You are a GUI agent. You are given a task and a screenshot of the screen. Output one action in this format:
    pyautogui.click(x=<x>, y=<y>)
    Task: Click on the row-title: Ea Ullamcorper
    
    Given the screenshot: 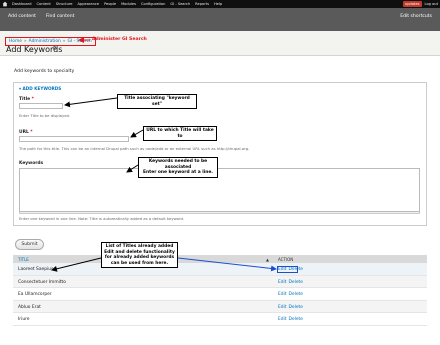 What is the action you would take?
    pyautogui.click(x=35, y=294)
    